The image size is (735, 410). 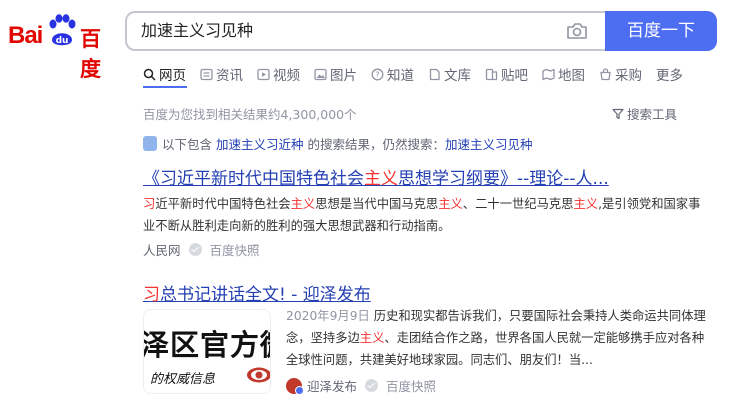 I want to click on search-icon, so click(x=149, y=74).